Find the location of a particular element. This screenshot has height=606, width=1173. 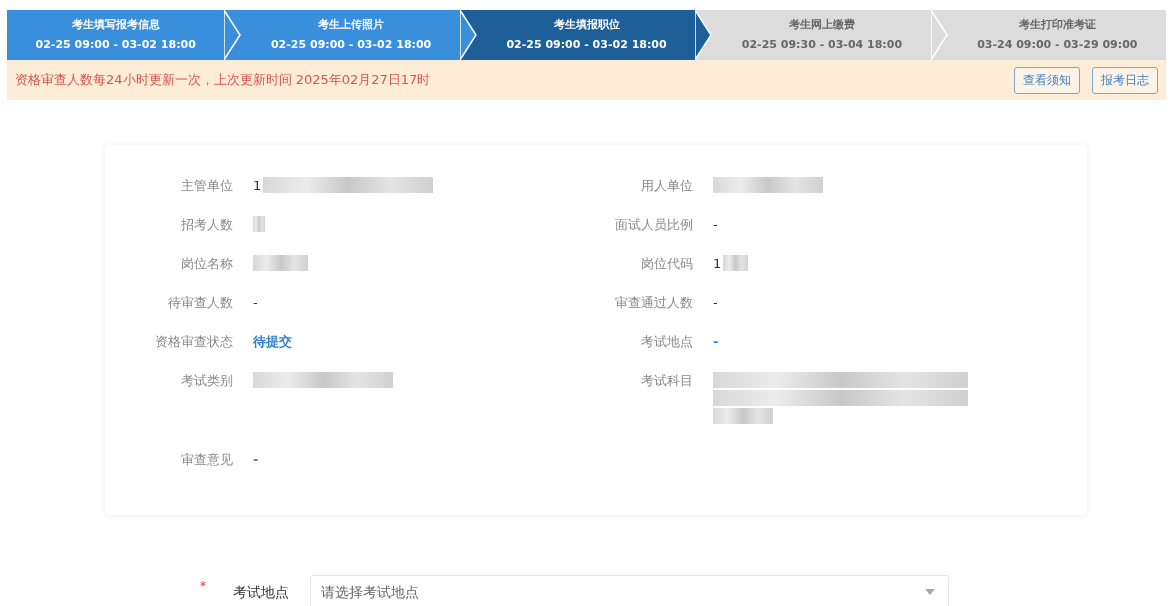

field-label: 主管单位 is located at coordinates (206, 186).